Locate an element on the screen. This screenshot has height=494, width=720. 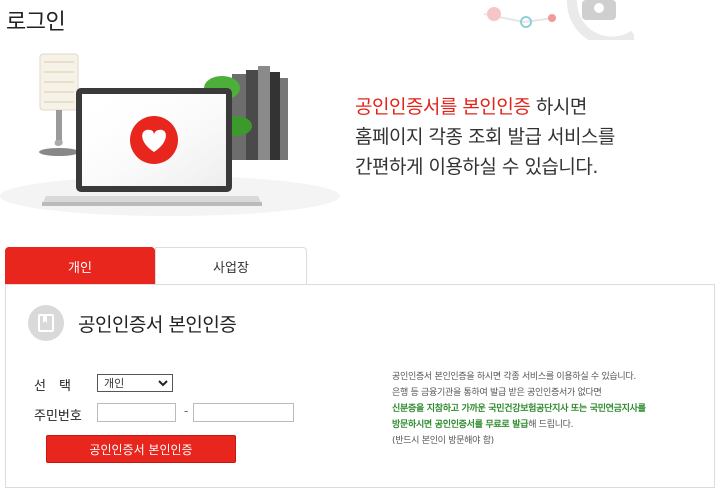
book-icon is located at coordinates (46, 323).